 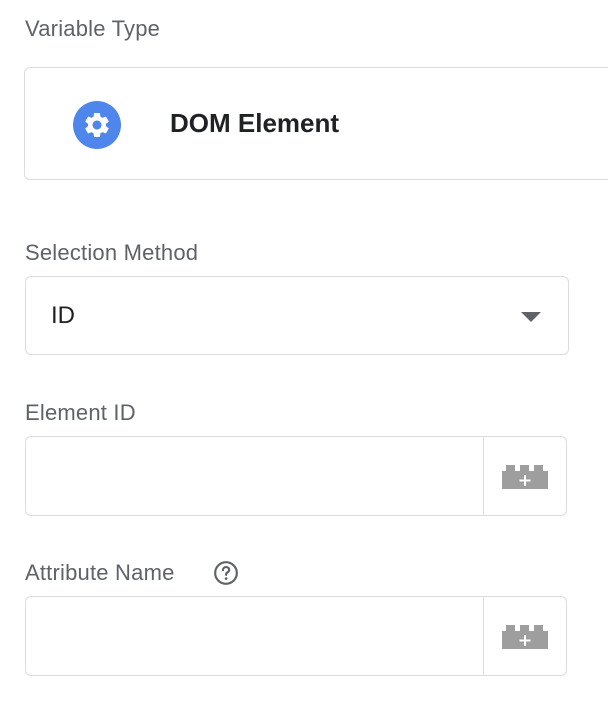 I want to click on element-id-input, so click(x=254, y=476).